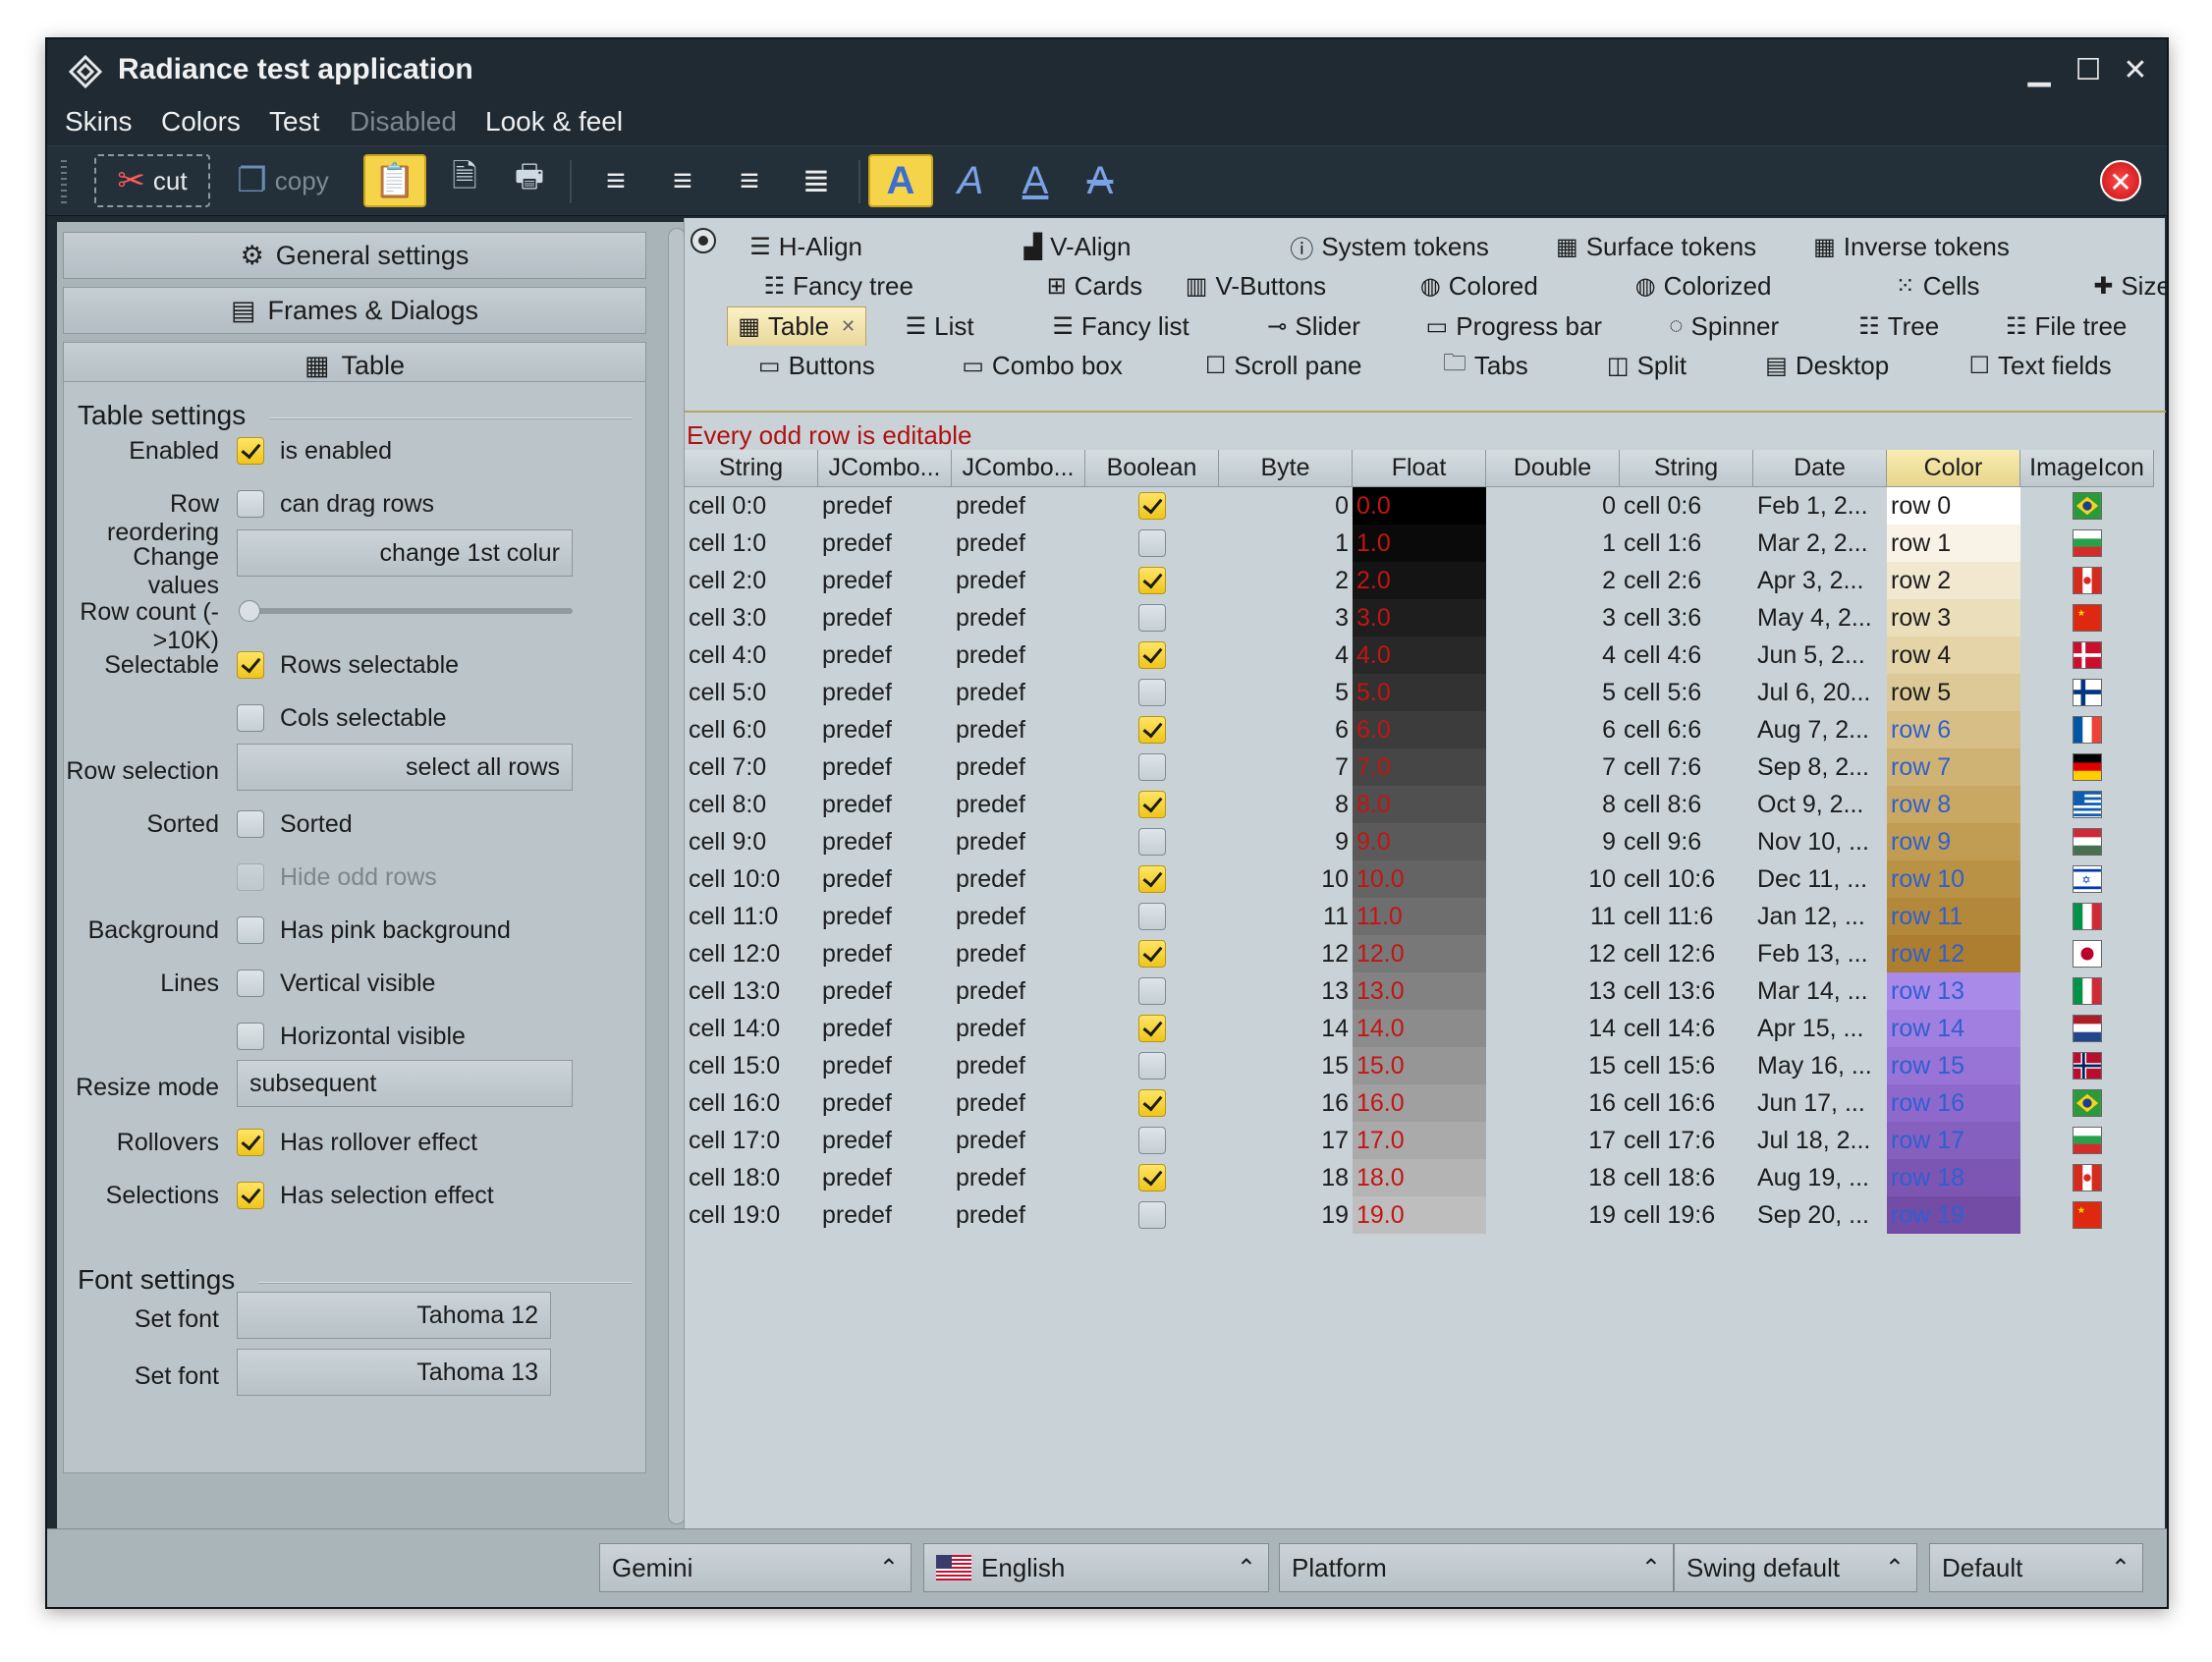 The height and width of the screenshot is (1662, 2212). Describe the element at coordinates (1795, 1568) in the screenshot. I see `swing-default-combo: Swing default ⌃` at that location.